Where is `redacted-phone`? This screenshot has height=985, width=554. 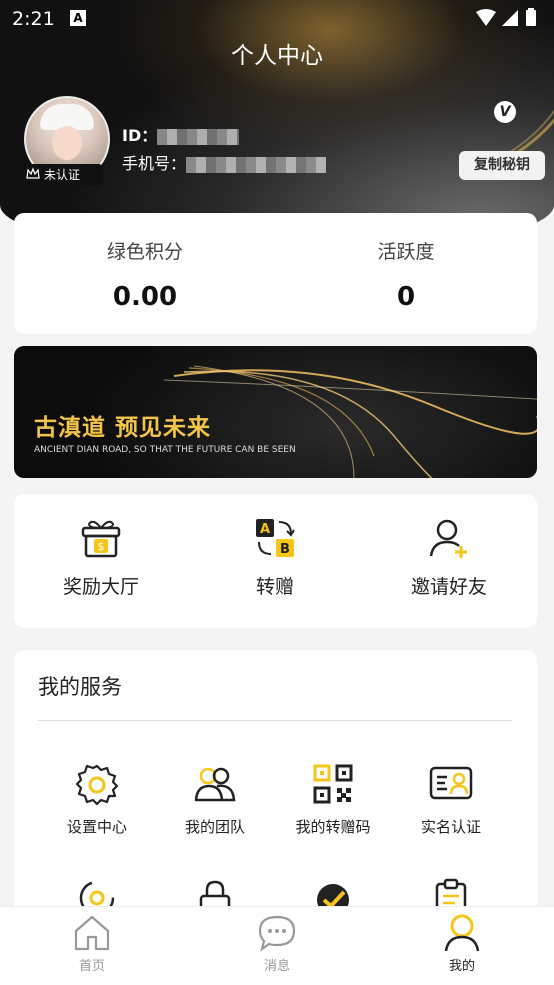 redacted-phone is located at coordinates (256, 164).